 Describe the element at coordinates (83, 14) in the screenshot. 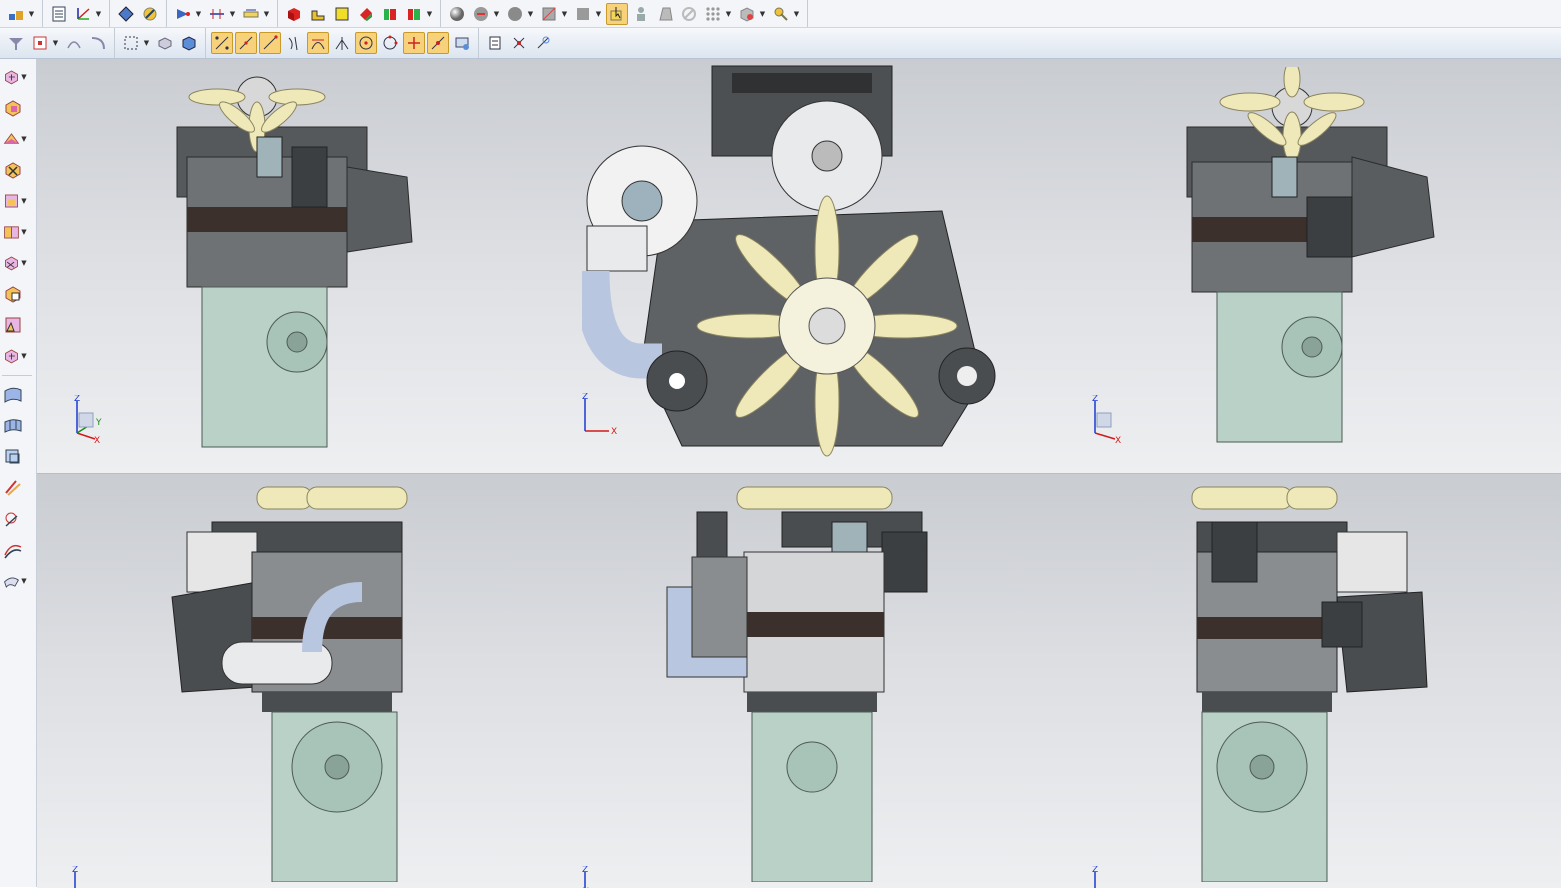

I see `datum-csys-icon` at that location.